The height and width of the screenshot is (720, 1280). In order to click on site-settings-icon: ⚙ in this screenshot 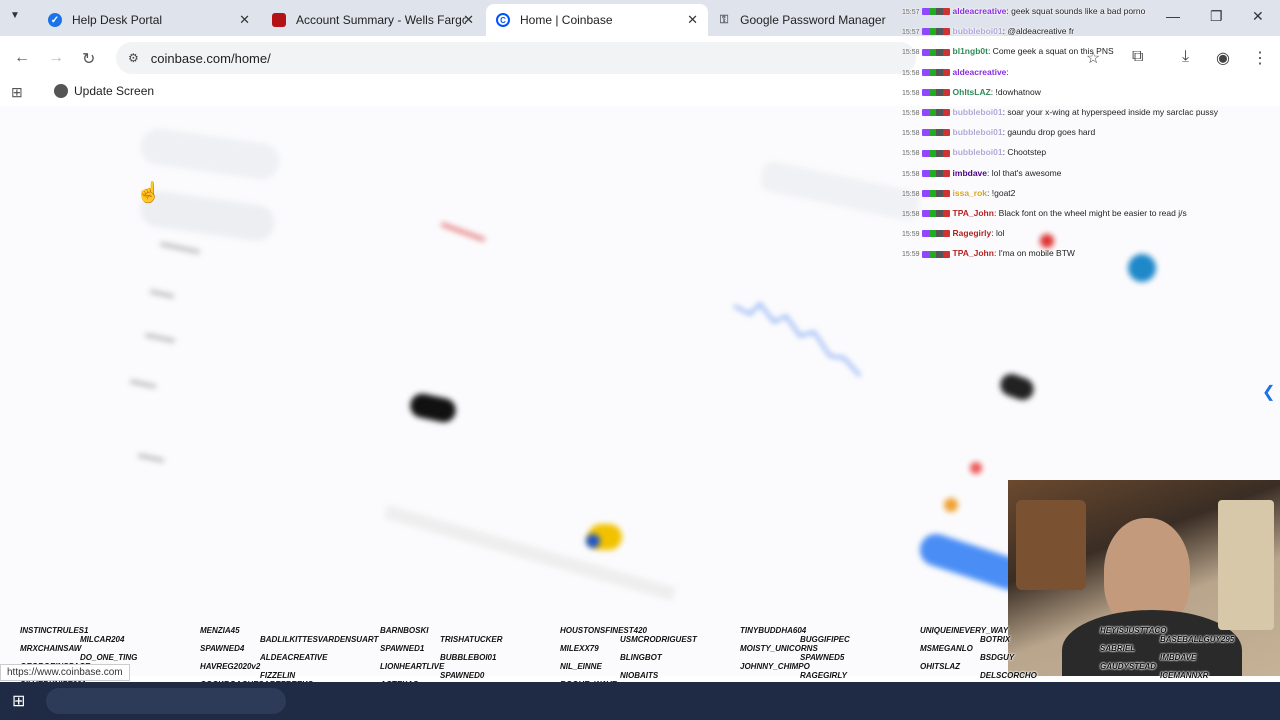, I will do `click(133, 58)`.